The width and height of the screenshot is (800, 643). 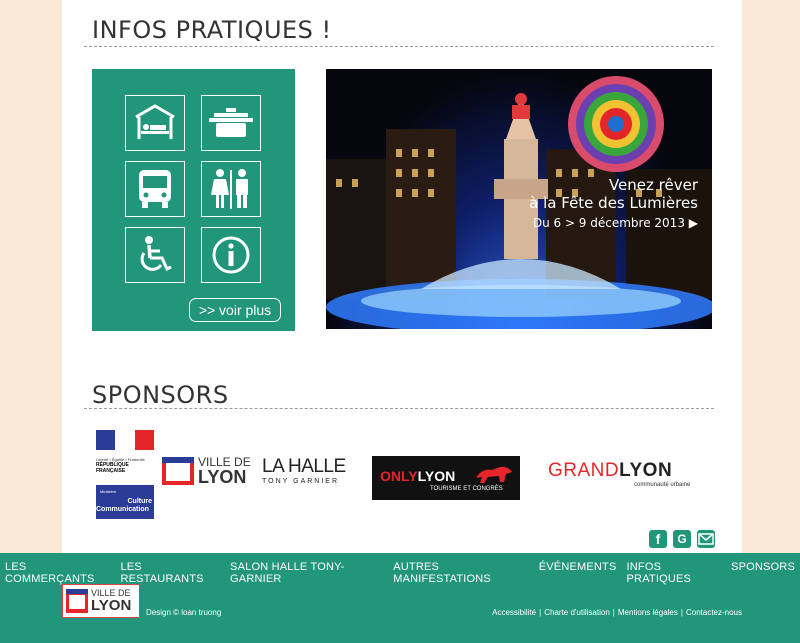 I want to click on hotel-tile, so click(x=155, y=123).